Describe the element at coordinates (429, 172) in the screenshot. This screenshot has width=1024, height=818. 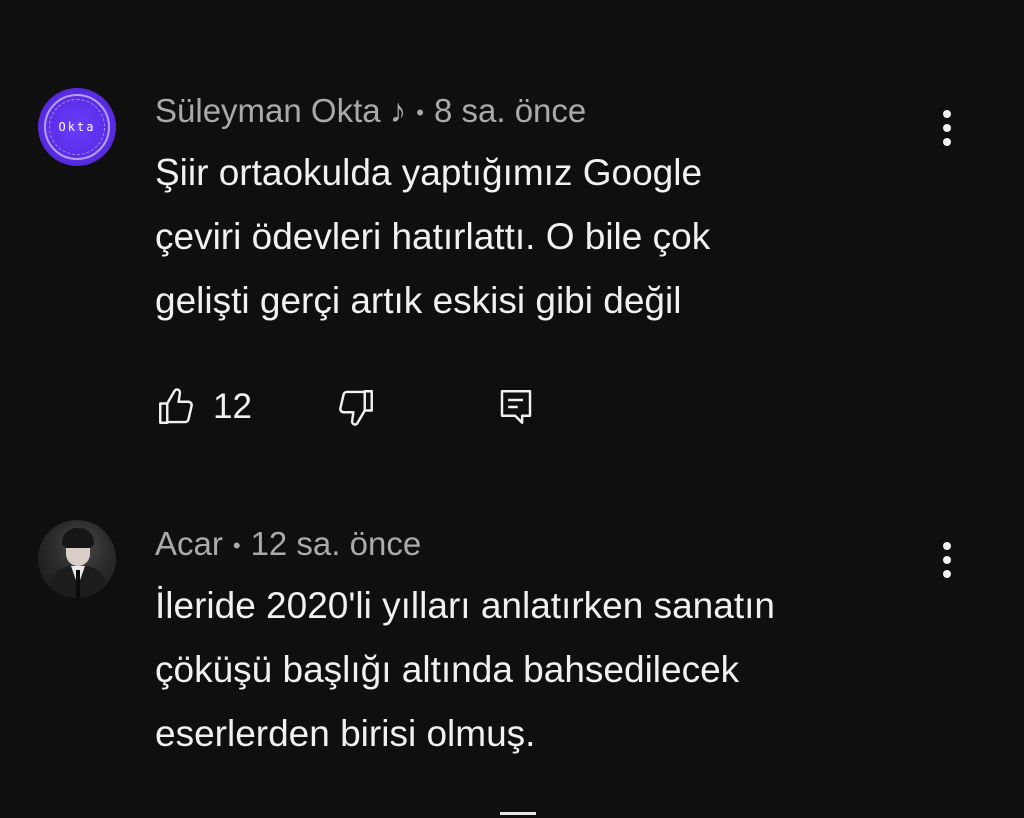
I see `comment-text-line: Şiir ortaokulda yaptığımız Google` at that location.